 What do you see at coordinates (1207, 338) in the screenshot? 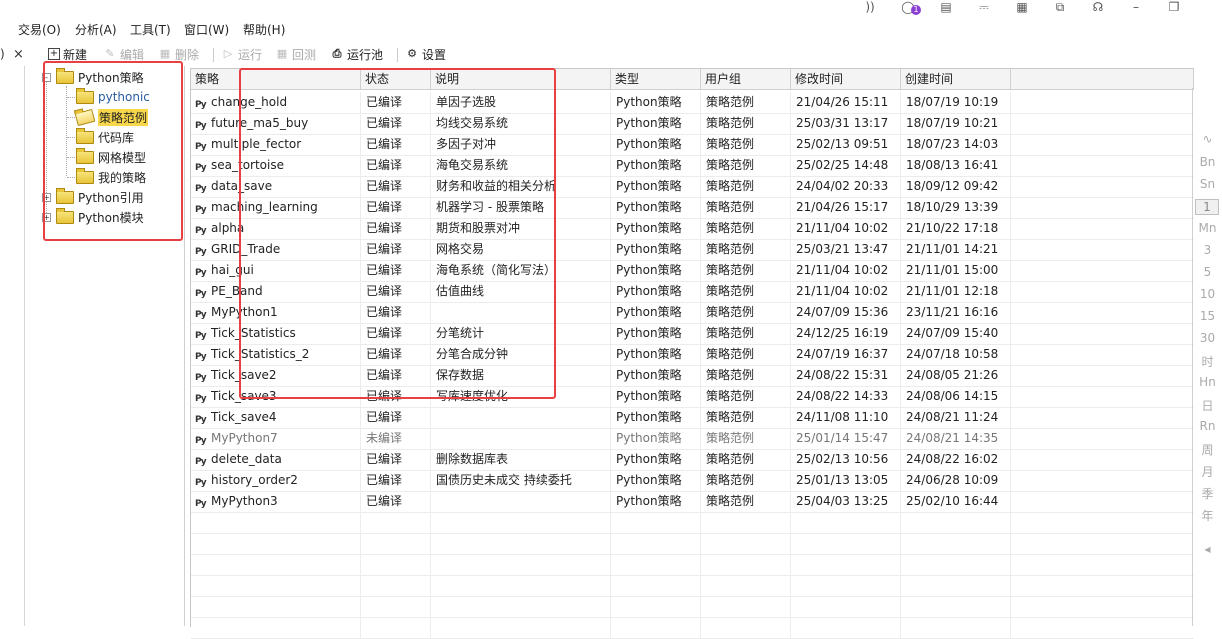
I see `period-button: 30` at bounding box center [1207, 338].